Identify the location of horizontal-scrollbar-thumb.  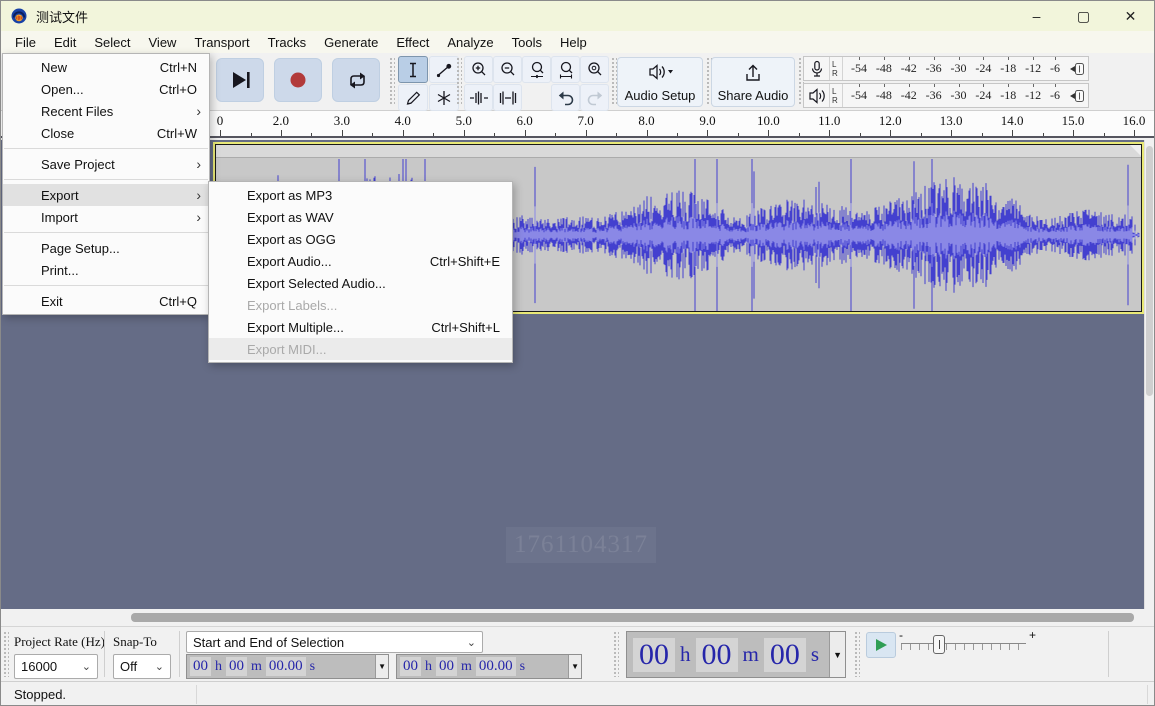
(632, 617).